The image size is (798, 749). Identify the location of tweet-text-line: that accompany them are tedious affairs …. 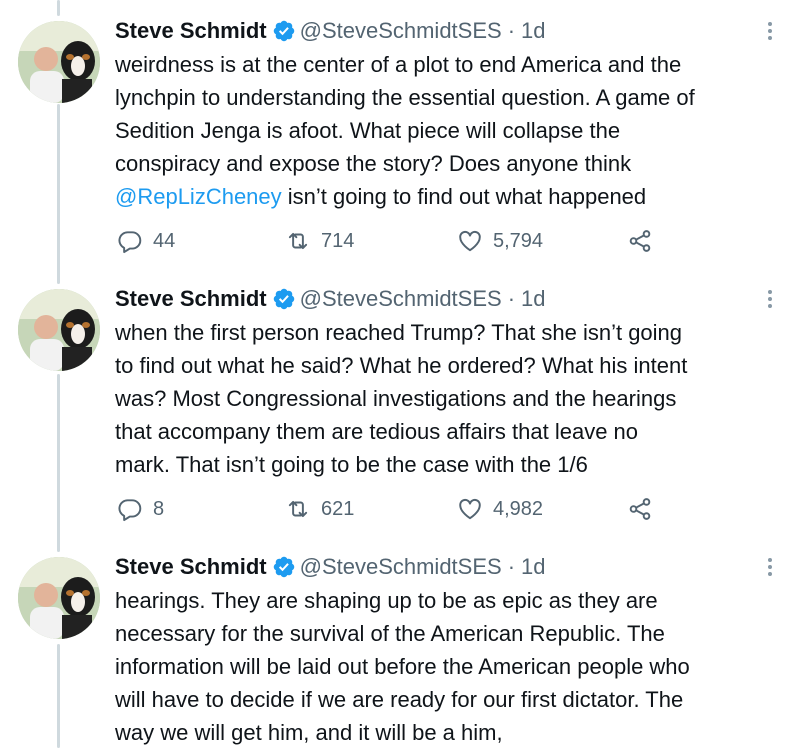
(377, 431).